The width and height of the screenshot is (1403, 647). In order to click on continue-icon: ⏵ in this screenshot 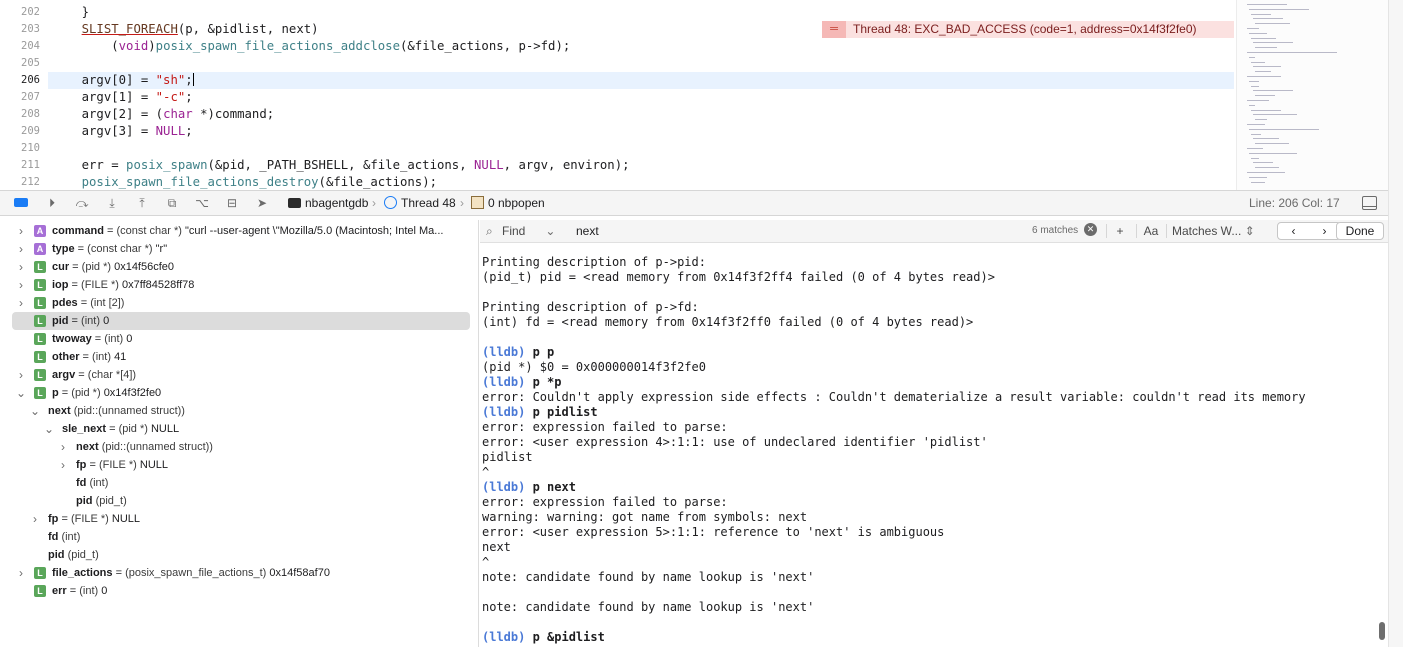, I will do `click(52, 203)`.